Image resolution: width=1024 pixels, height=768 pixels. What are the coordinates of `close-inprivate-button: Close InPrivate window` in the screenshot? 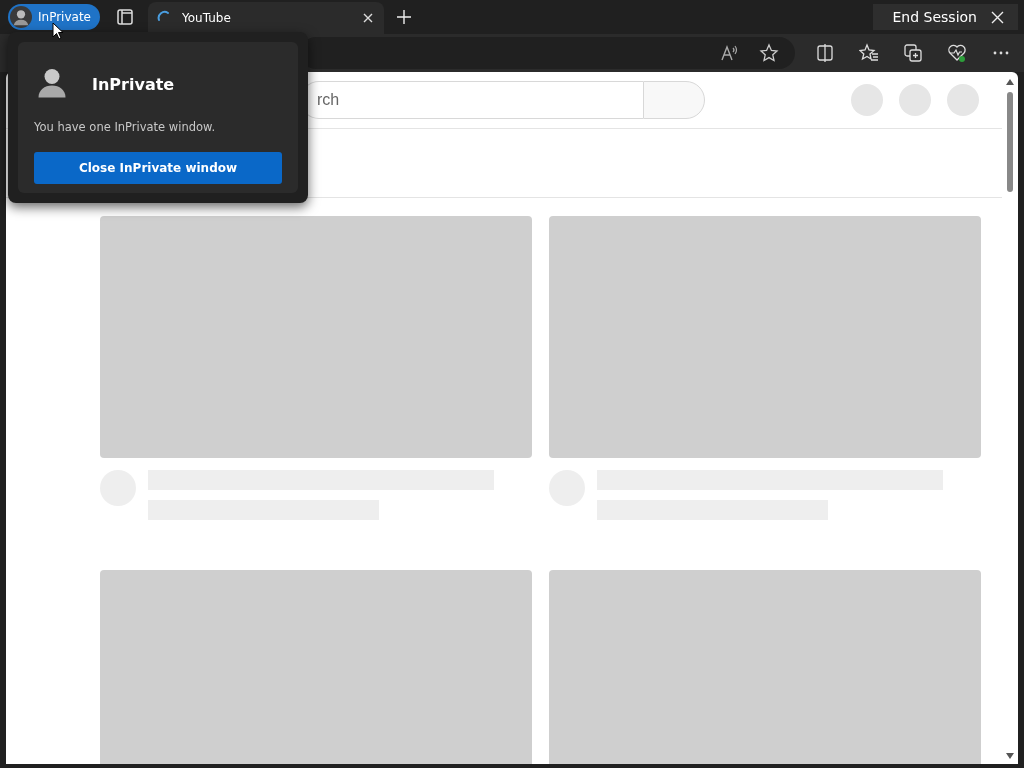 It's located at (158, 168).